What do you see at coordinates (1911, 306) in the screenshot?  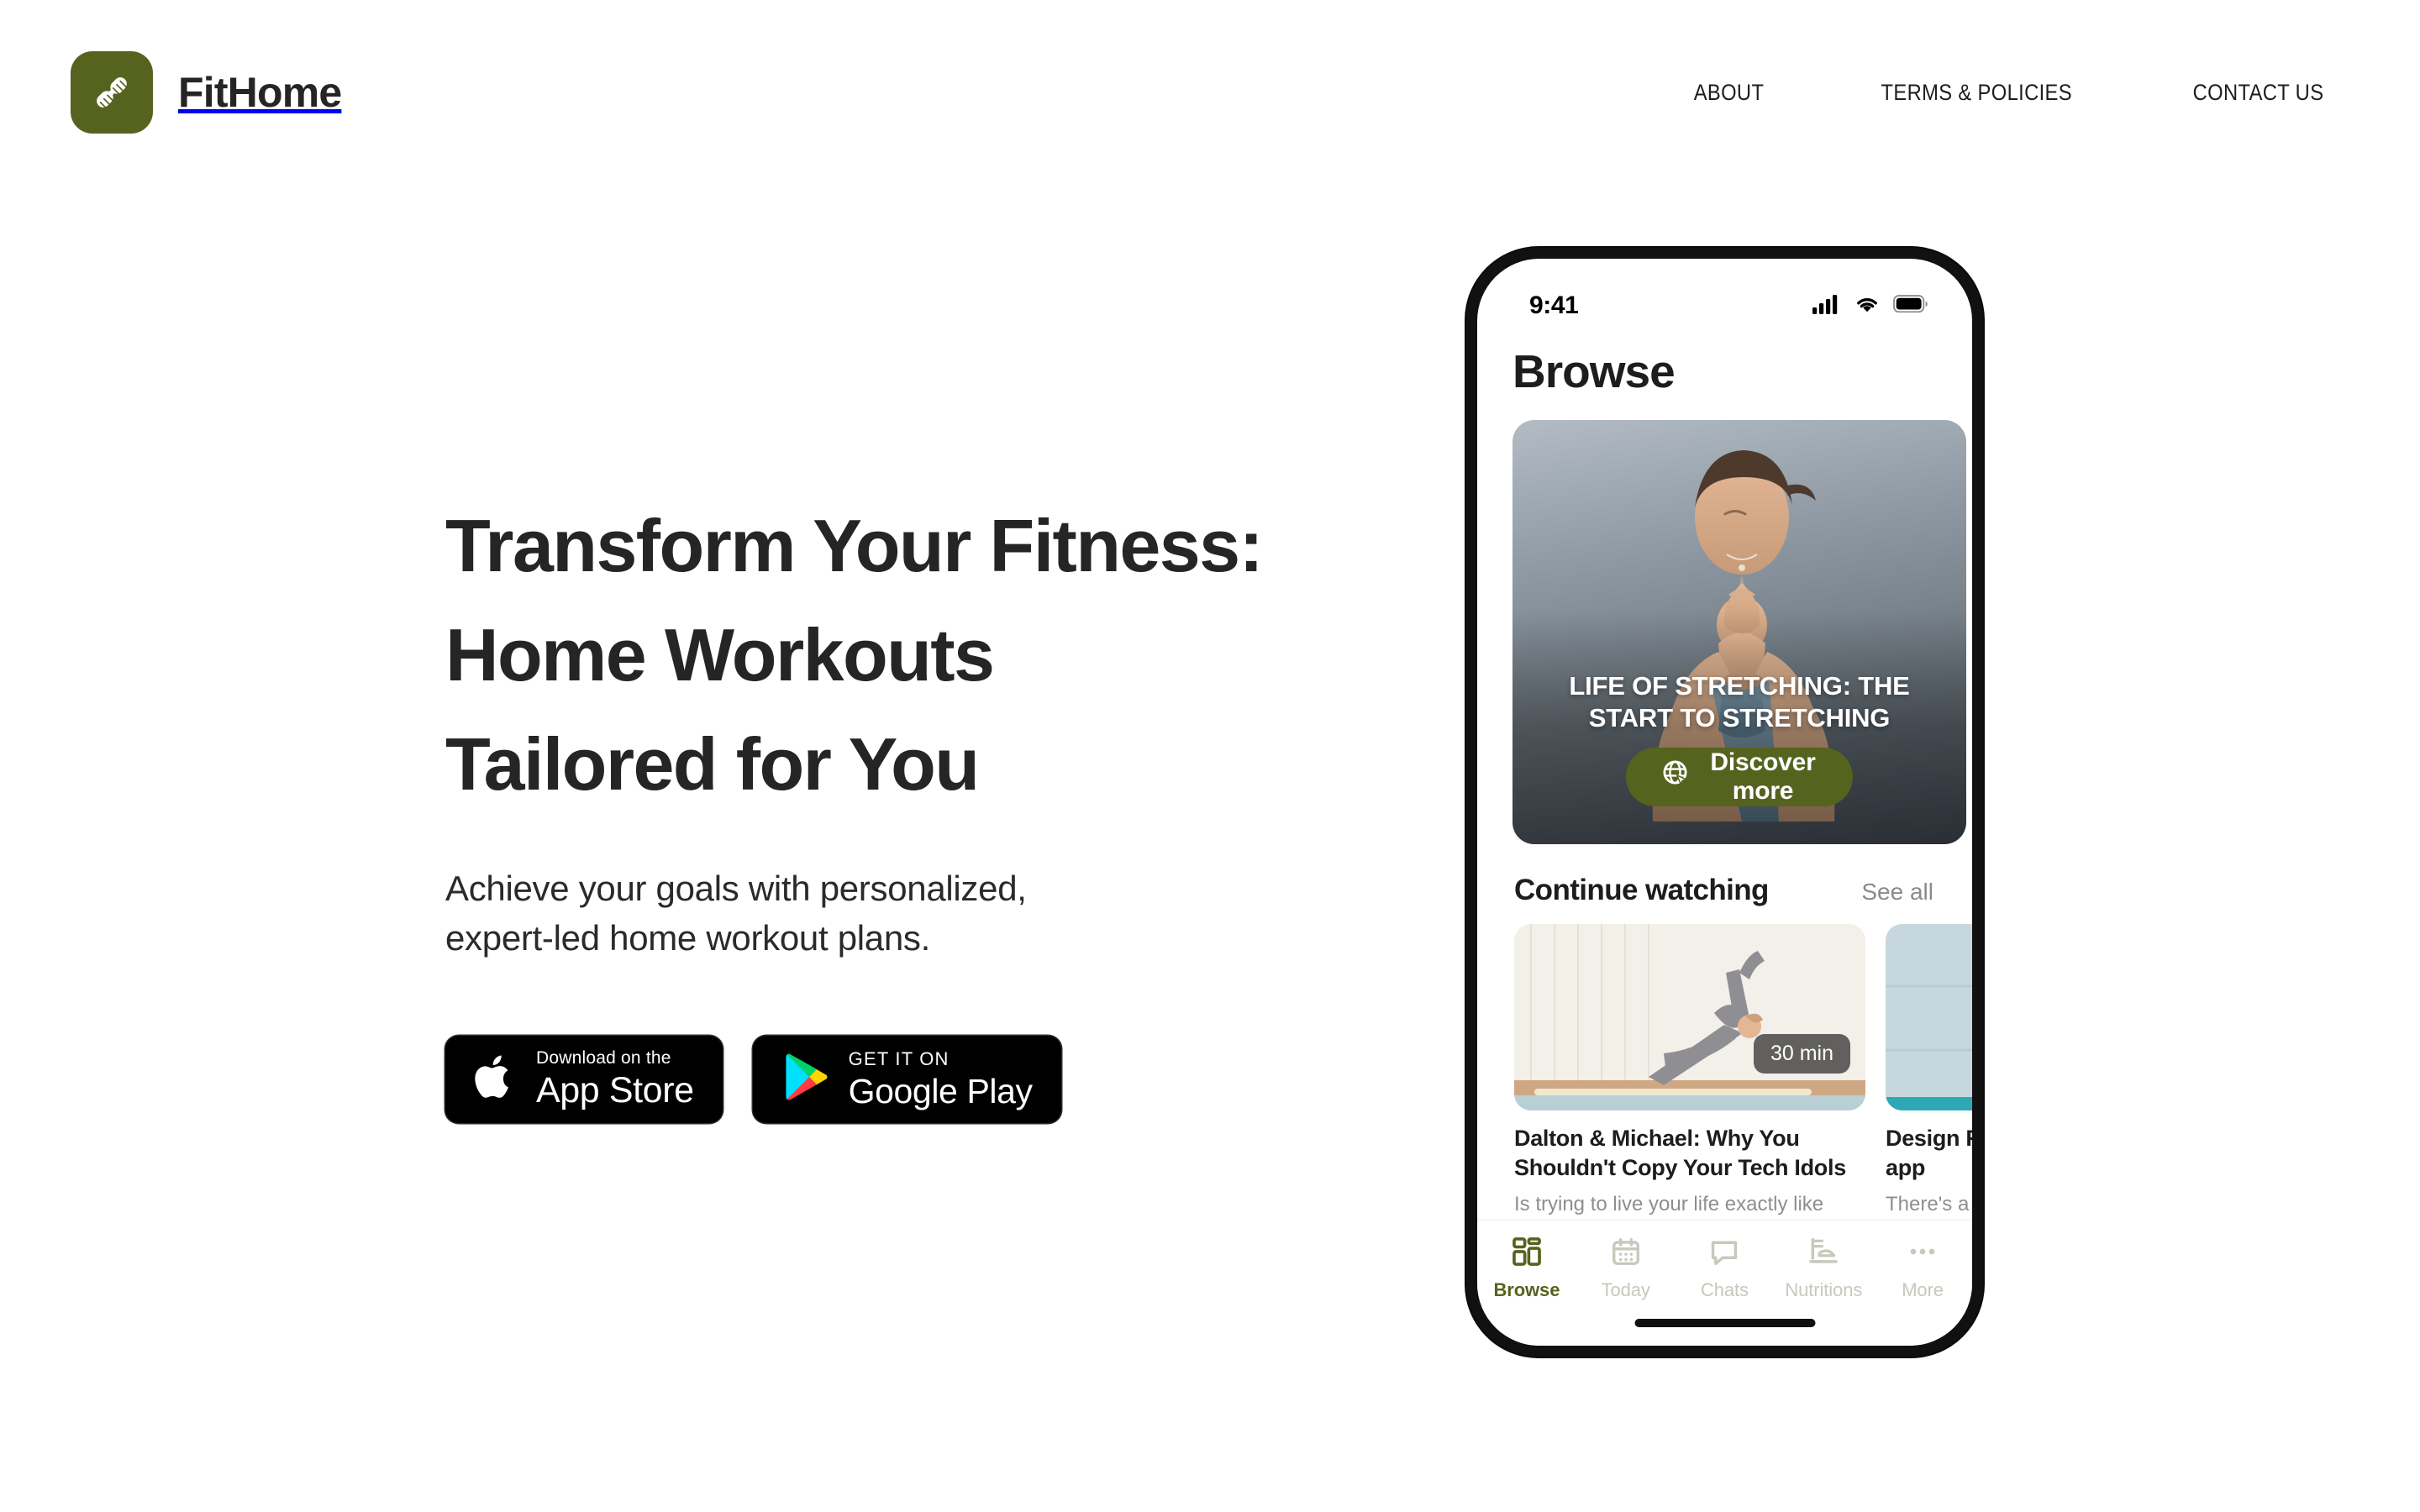 I see `battery-icon` at bounding box center [1911, 306].